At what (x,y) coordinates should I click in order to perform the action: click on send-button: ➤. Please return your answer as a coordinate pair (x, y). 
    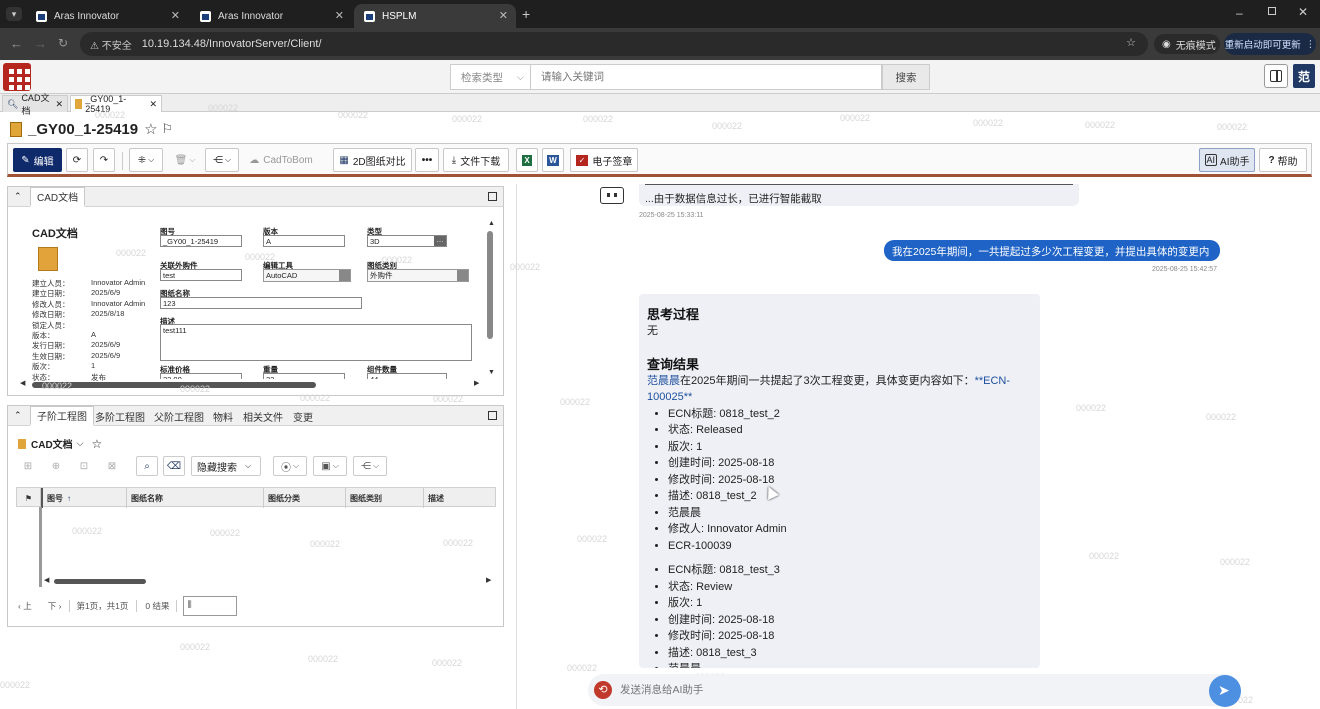
    Looking at the image, I should click on (1225, 691).